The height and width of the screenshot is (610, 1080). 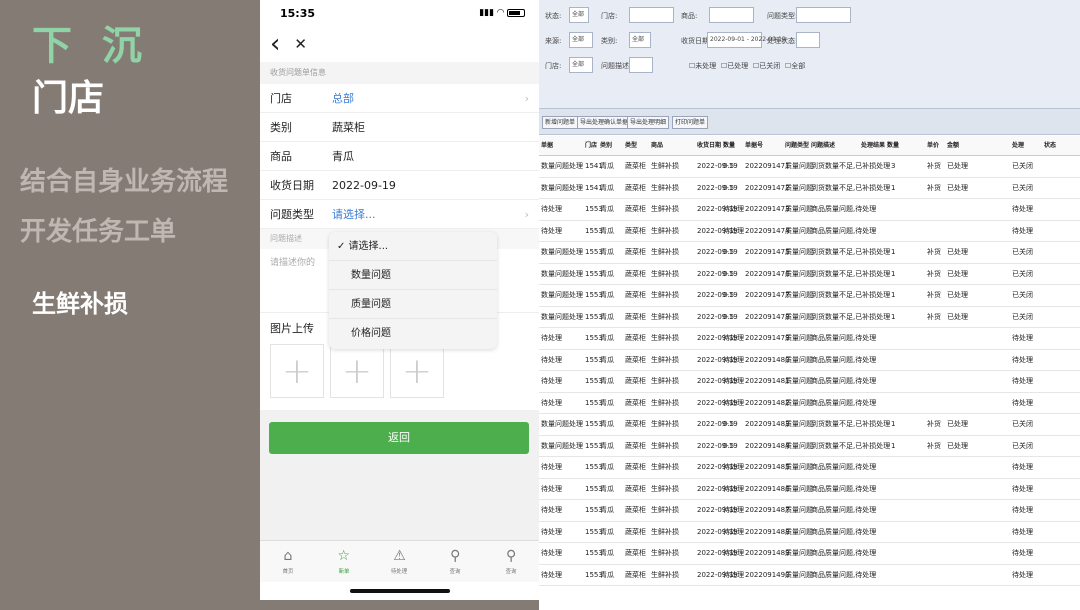 What do you see at coordinates (631, 146) in the screenshot?
I see `column-header: 类型` at bounding box center [631, 146].